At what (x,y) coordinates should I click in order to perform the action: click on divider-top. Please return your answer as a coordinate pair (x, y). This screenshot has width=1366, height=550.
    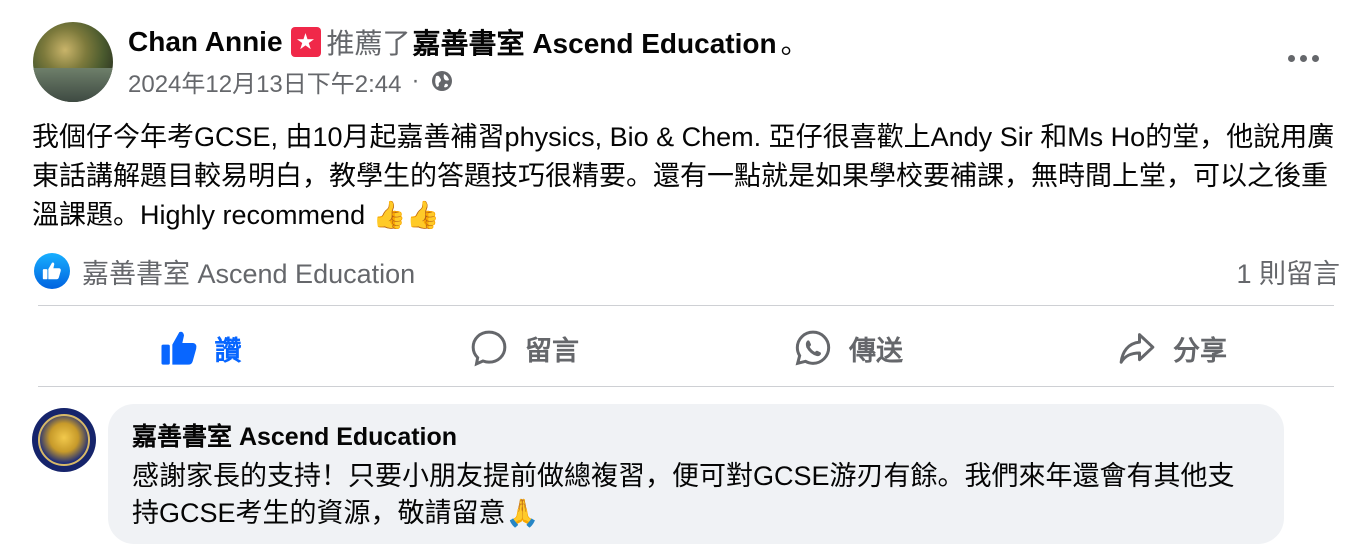
    Looking at the image, I should click on (686, 305).